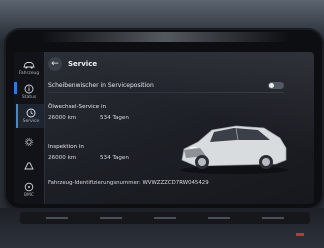  I want to click on rail-label: Service, so click(31, 121).